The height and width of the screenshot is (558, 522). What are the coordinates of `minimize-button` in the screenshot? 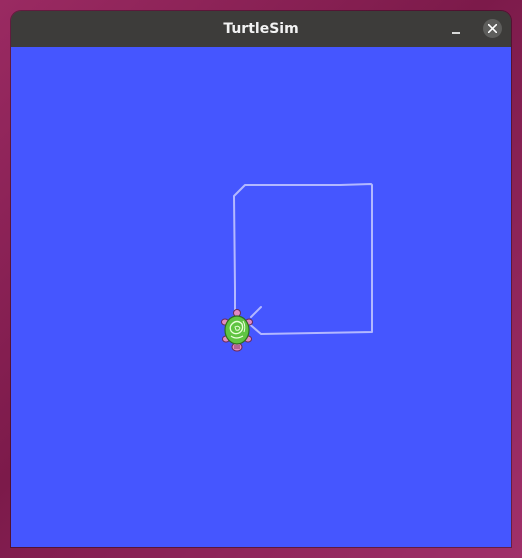 It's located at (456, 29).